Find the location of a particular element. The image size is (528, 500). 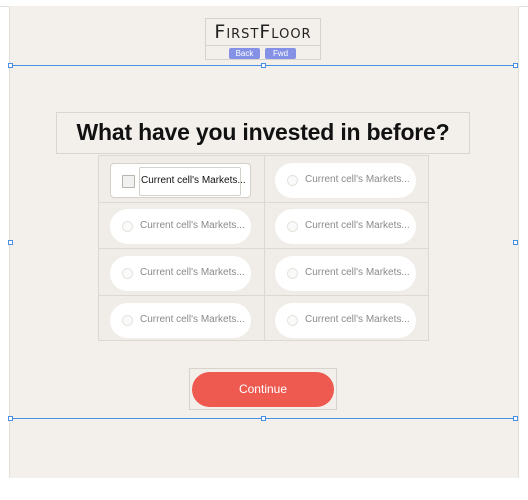

continue-frame: Continue is located at coordinates (263, 389).